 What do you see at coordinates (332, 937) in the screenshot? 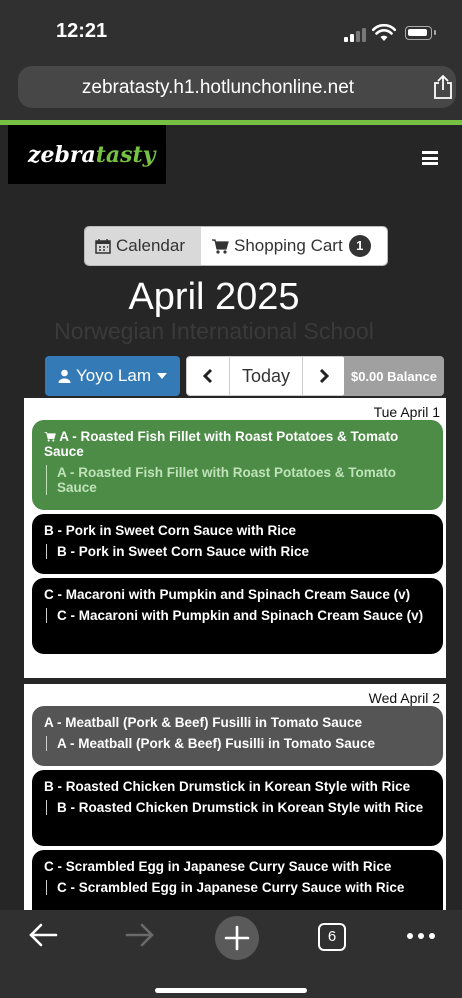
I see `tabs-button: 6` at bounding box center [332, 937].